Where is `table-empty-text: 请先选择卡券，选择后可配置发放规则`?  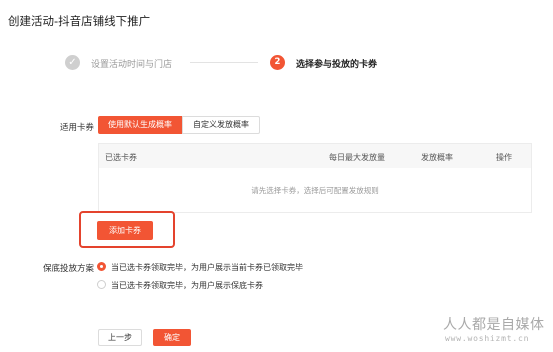 table-empty-text: 请先选择卡券，选择后可配置发放规则 is located at coordinates (315, 190).